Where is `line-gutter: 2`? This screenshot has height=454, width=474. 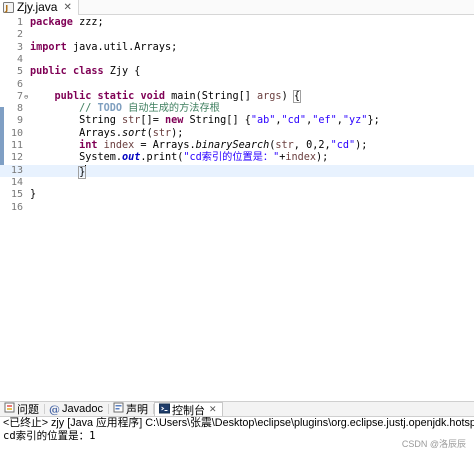 line-gutter: 2 is located at coordinates (13, 35).